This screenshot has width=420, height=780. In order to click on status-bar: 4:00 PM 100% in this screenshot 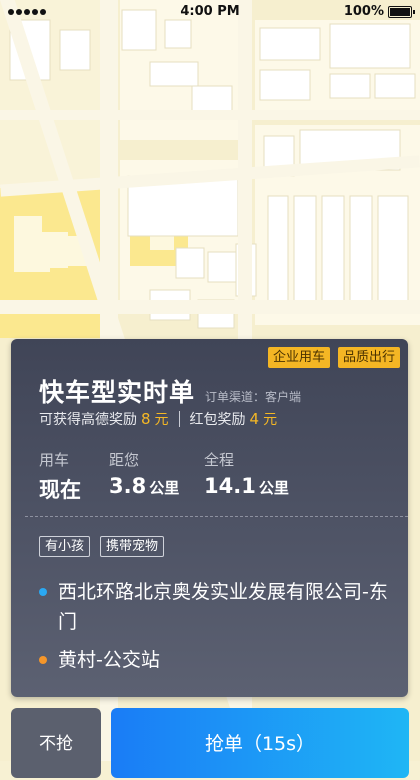, I will do `click(210, 12)`.